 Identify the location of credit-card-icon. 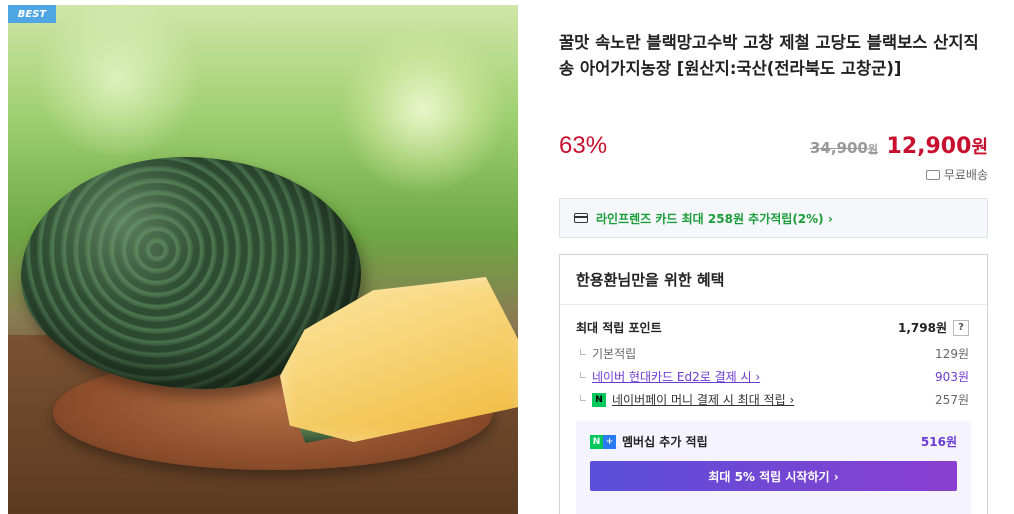
(581, 218).